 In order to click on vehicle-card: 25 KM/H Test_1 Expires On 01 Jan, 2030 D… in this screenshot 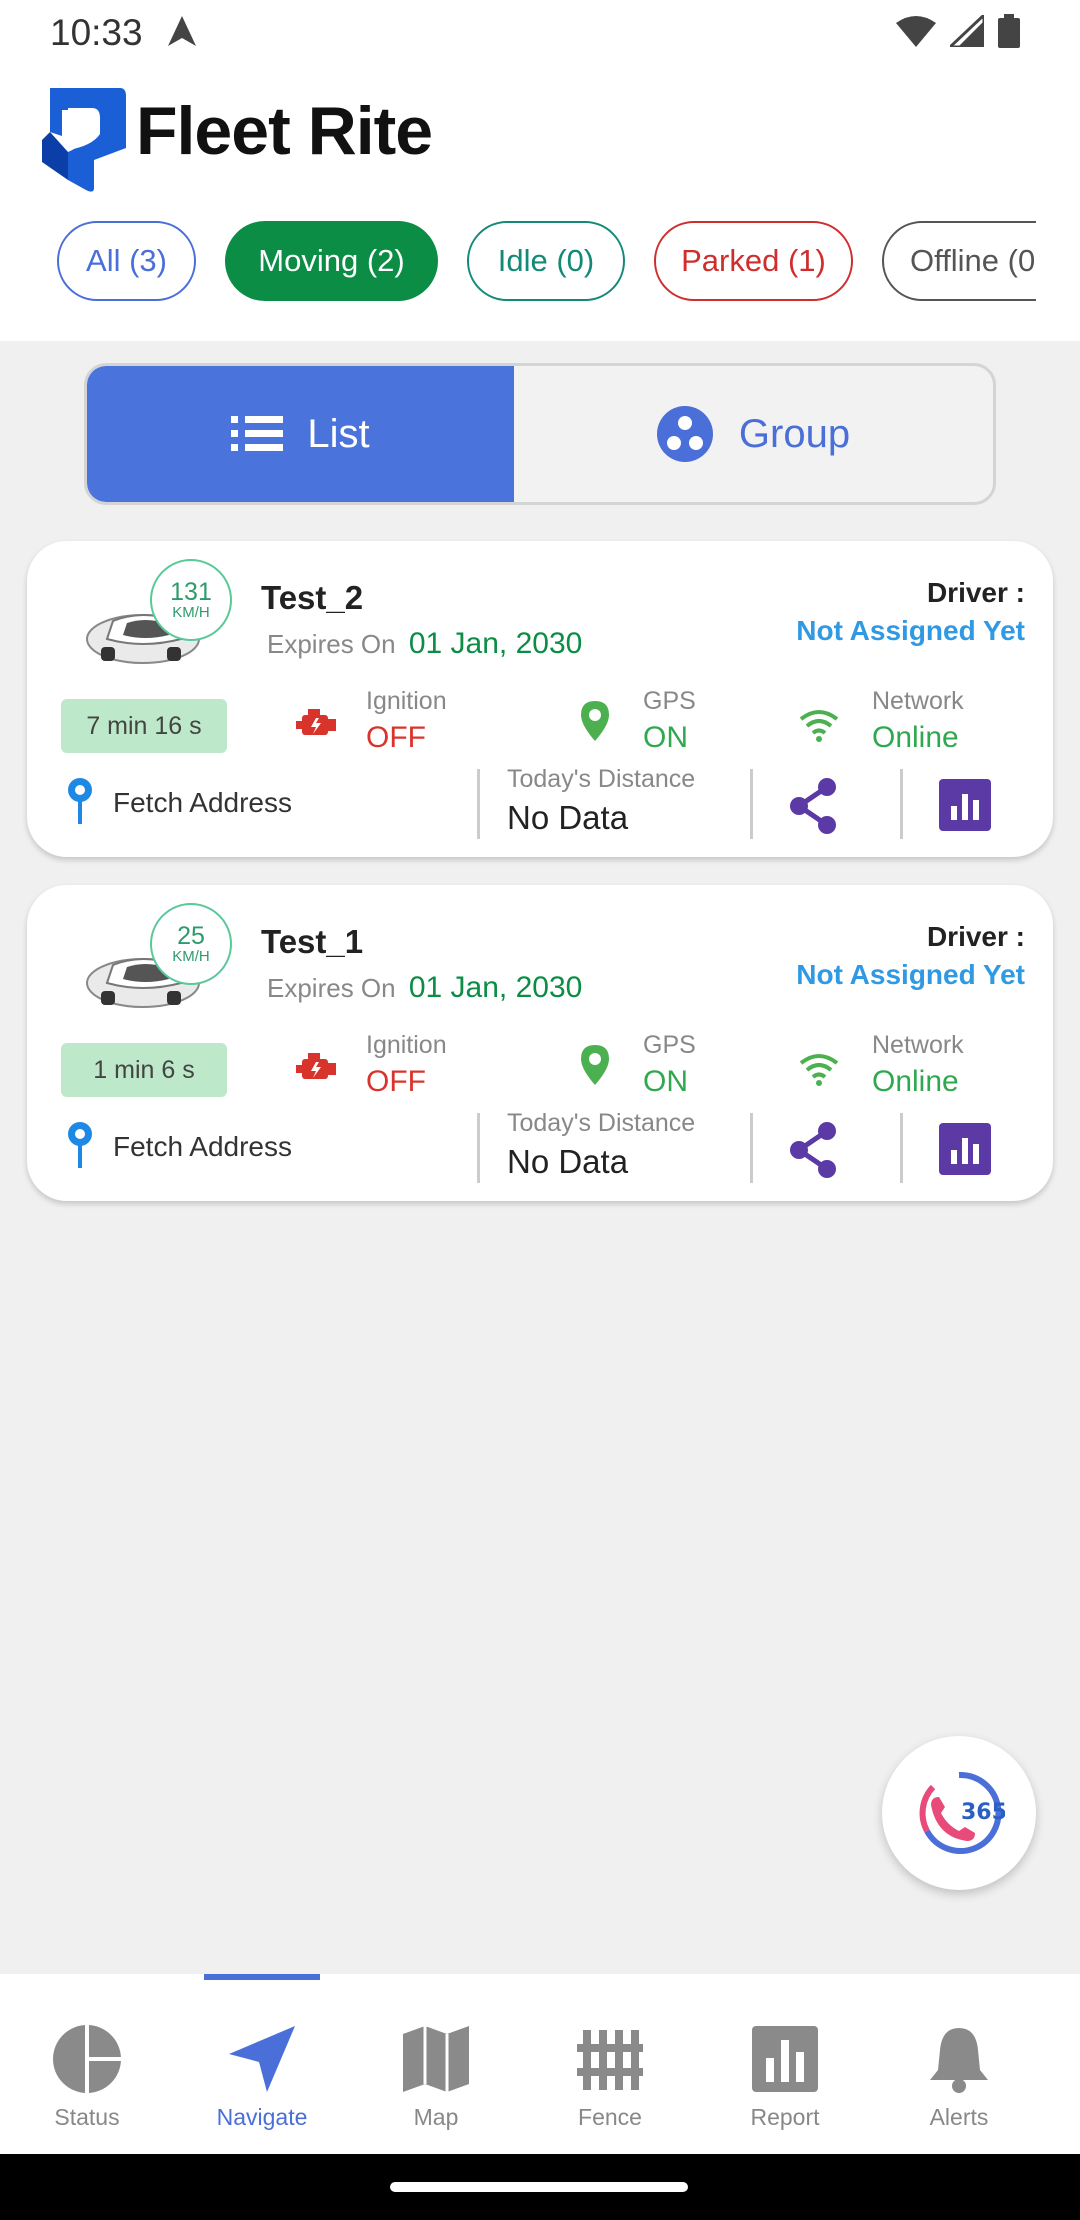, I will do `click(540, 1043)`.